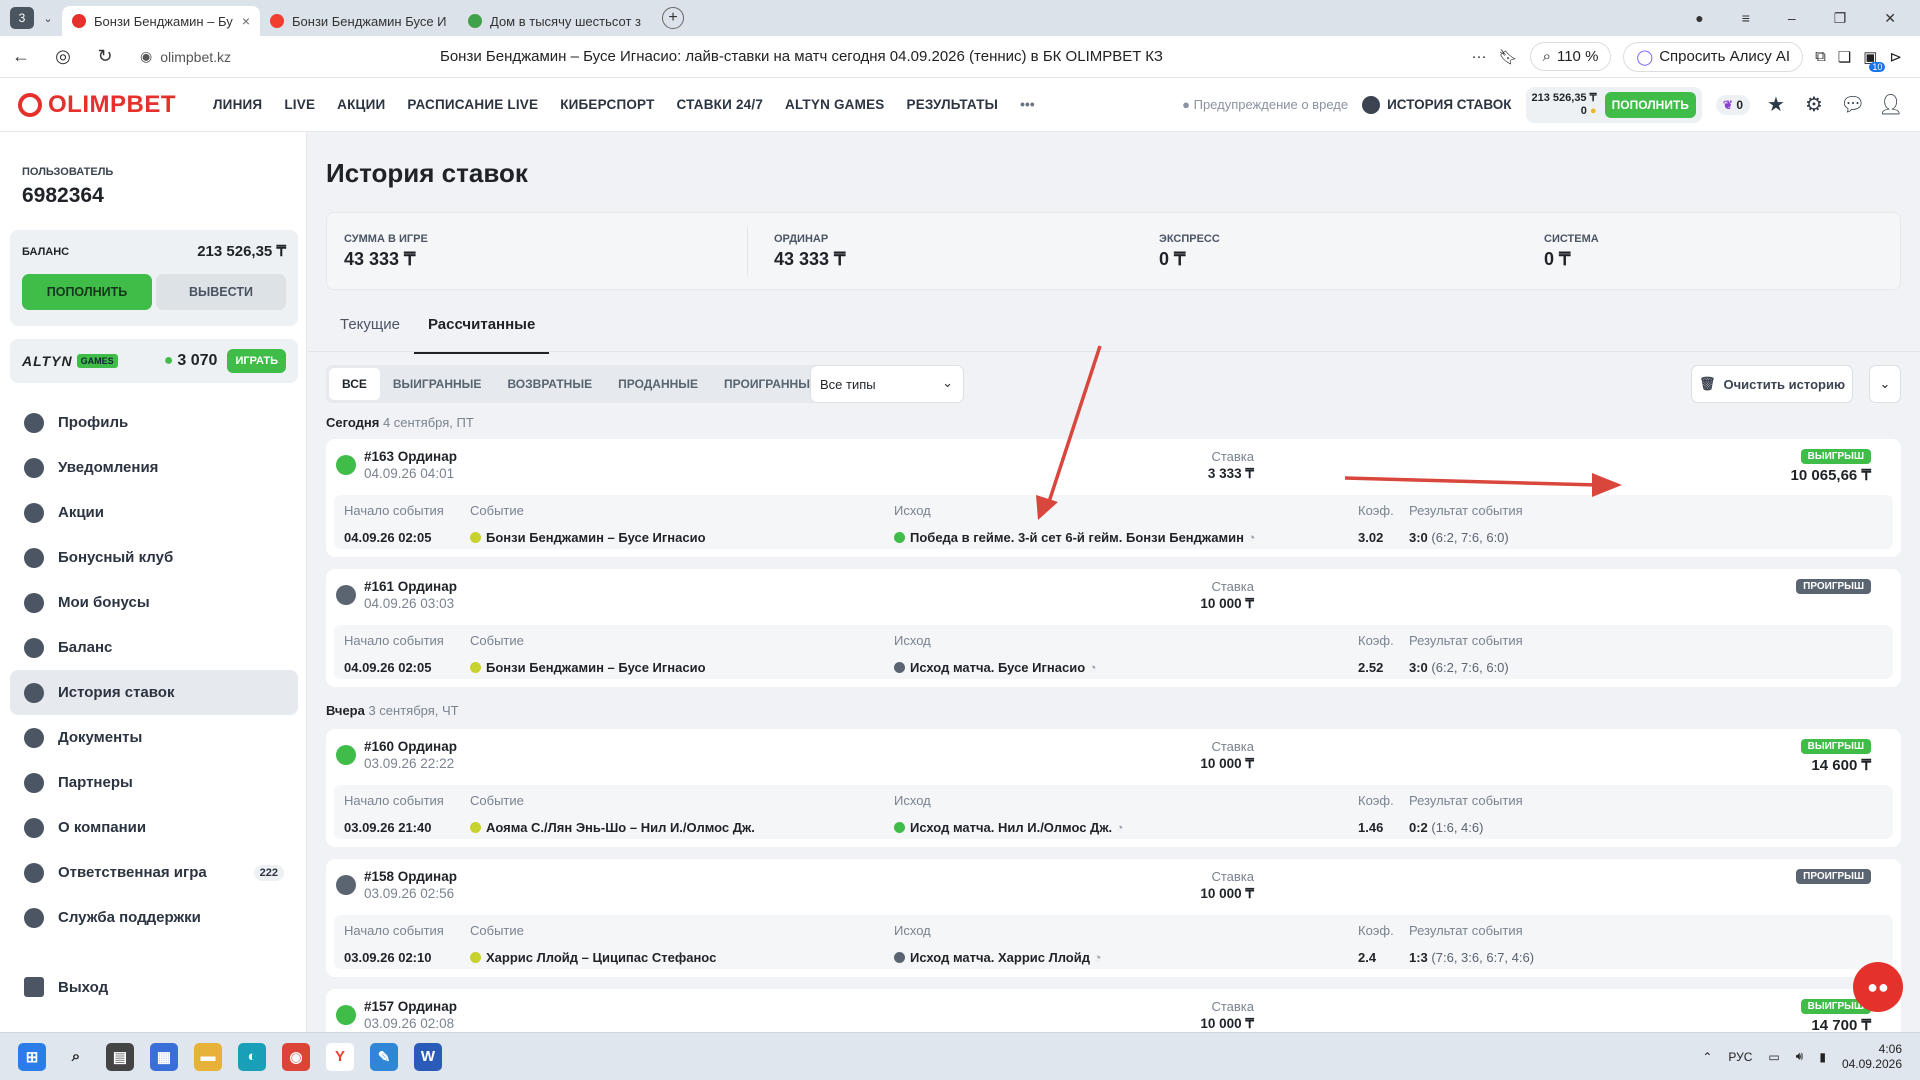  Describe the element at coordinates (1699, 18) in the screenshot. I see `profile-icon: ●` at that location.